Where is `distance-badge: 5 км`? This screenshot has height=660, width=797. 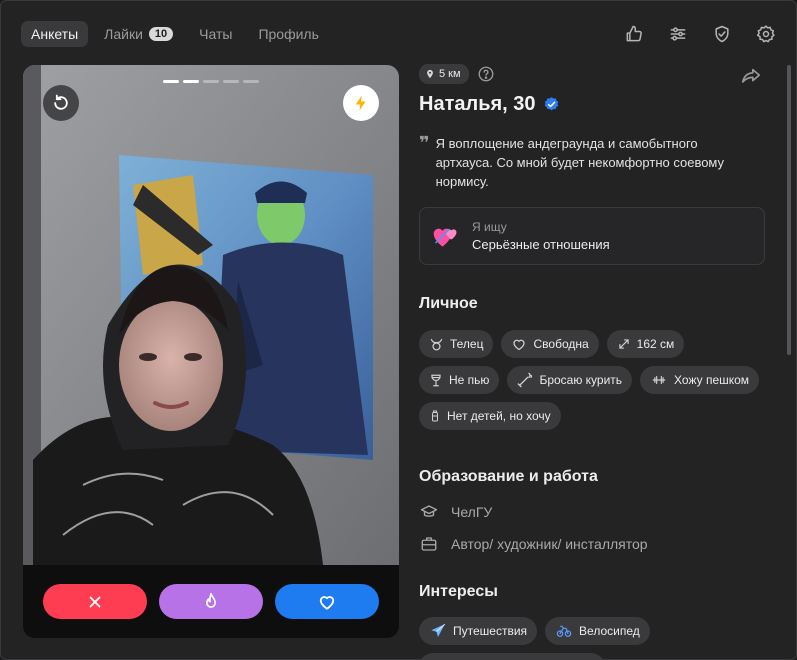 distance-badge: 5 км is located at coordinates (444, 74).